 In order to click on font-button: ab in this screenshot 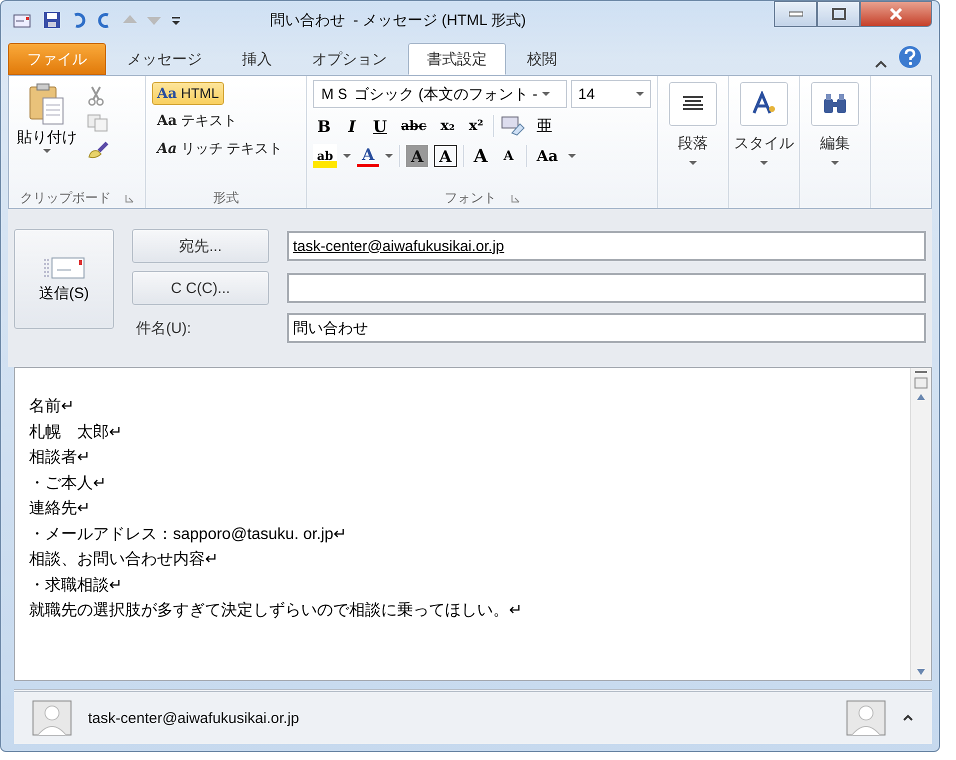, I will do `click(325, 156)`.